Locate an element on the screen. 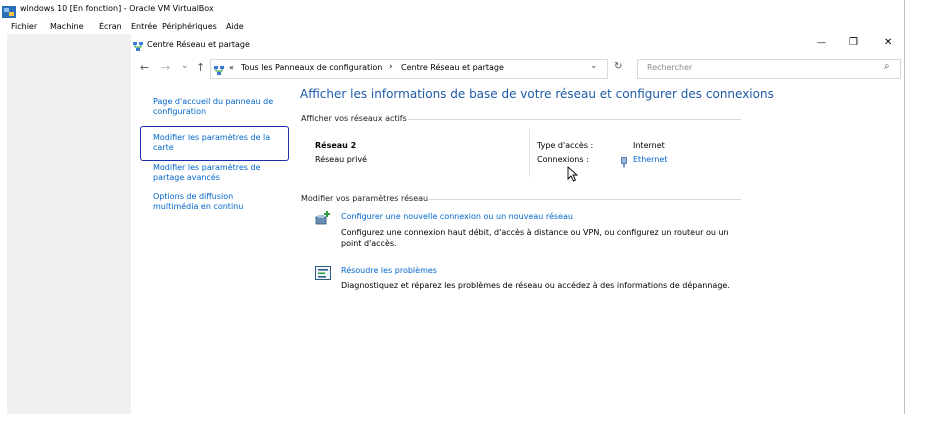 Image resolution: width=932 pixels, height=440 pixels. window-border is located at coordinates (904, 207).